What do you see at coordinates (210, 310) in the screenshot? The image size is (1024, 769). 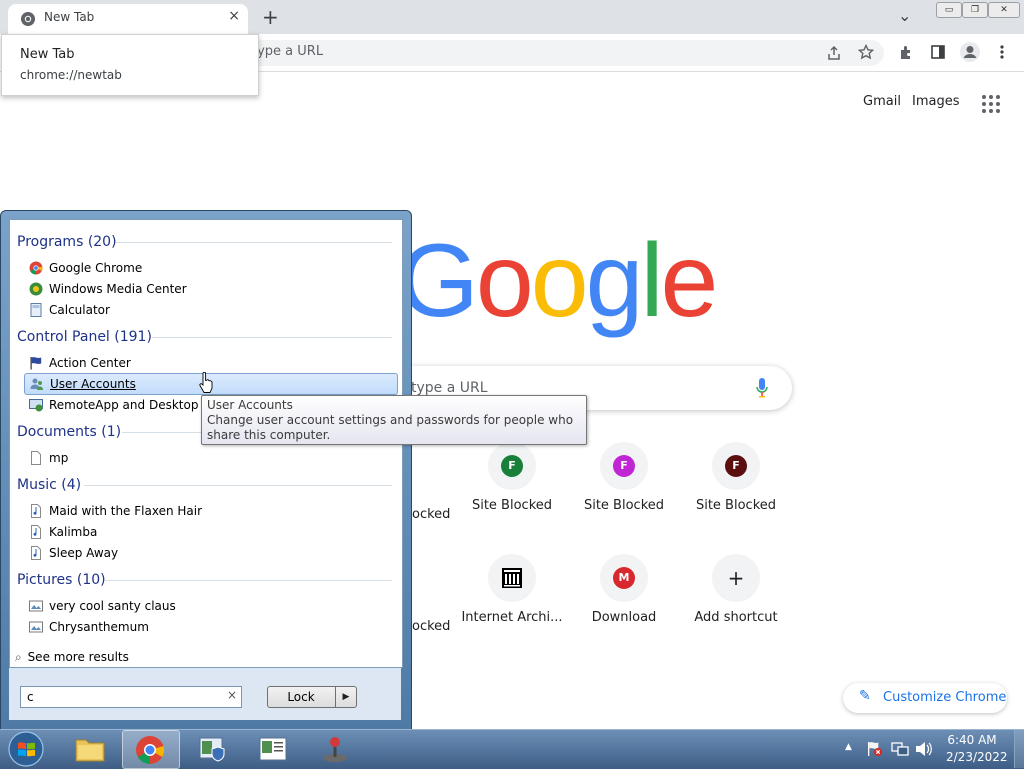 I see `result-calculator: Calculator` at bounding box center [210, 310].